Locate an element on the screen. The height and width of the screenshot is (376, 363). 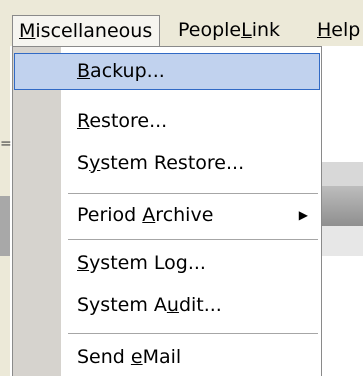
menu-item-period-archive: Period Archive ▶ is located at coordinates (167, 215).